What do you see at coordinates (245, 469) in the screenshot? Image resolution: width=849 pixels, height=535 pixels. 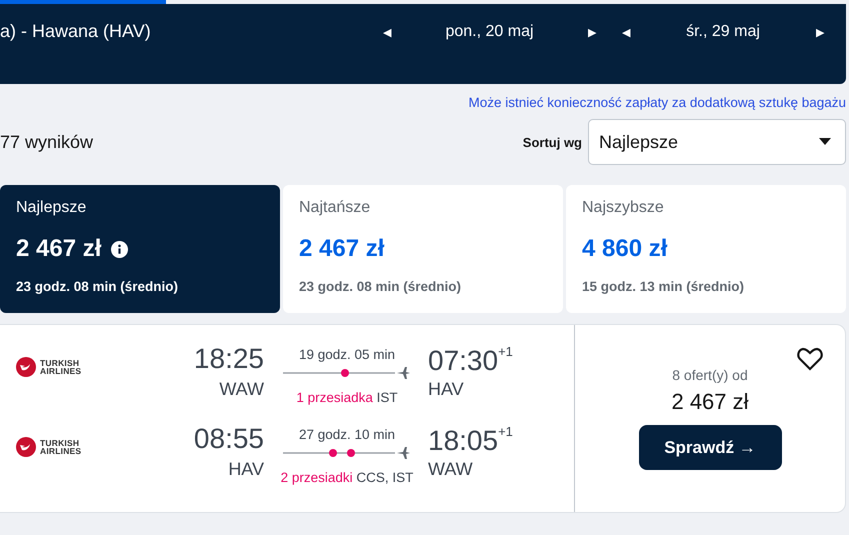 I see `departure-airport: HAV` at bounding box center [245, 469].